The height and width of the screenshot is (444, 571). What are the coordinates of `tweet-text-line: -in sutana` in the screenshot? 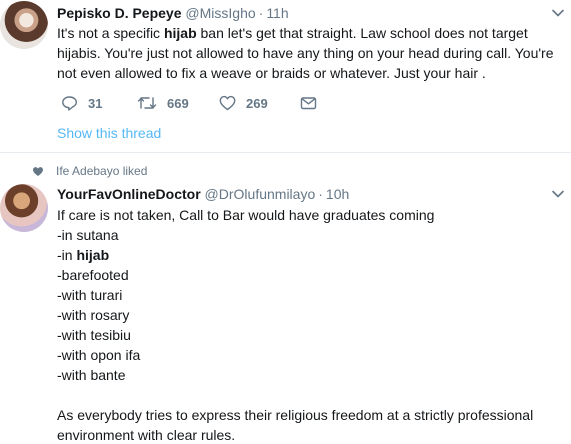 It's located at (88, 235).